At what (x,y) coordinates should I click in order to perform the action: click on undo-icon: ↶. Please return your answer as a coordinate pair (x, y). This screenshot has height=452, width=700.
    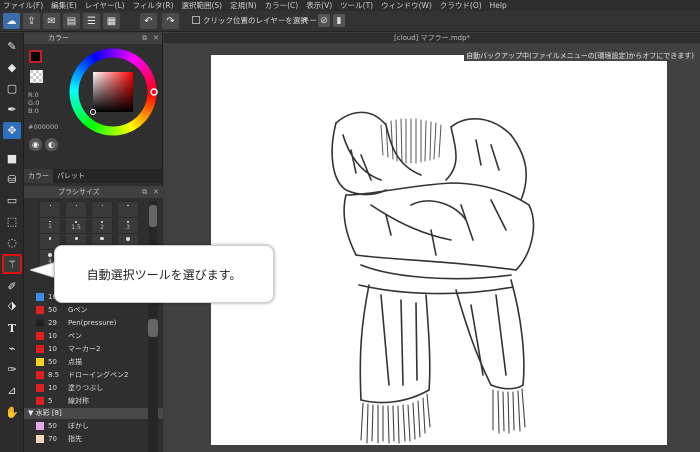
    Looking at the image, I should click on (148, 21).